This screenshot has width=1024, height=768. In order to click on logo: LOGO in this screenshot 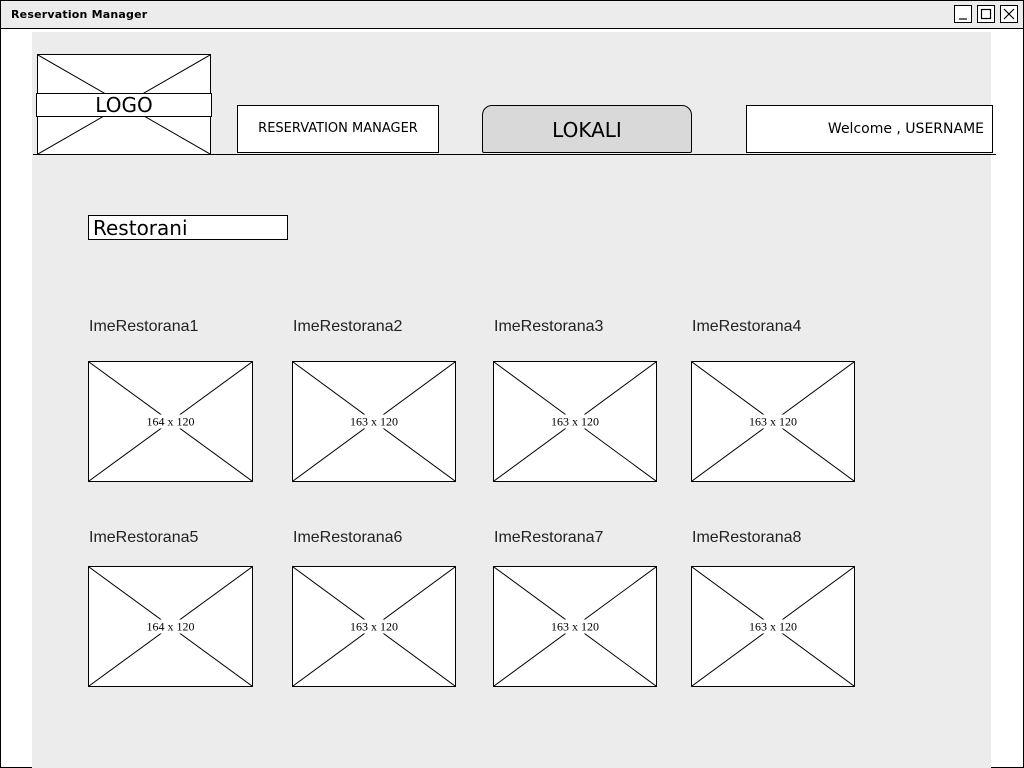, I will do `click(124, 104)`.